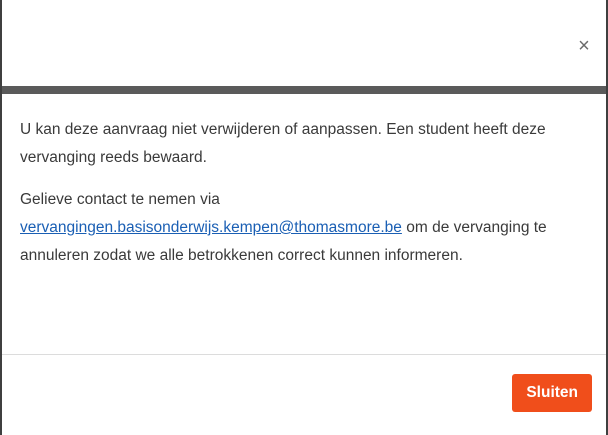 This screenshot has height=435, width=608. I want to click on header-bar, so click(304, 90).